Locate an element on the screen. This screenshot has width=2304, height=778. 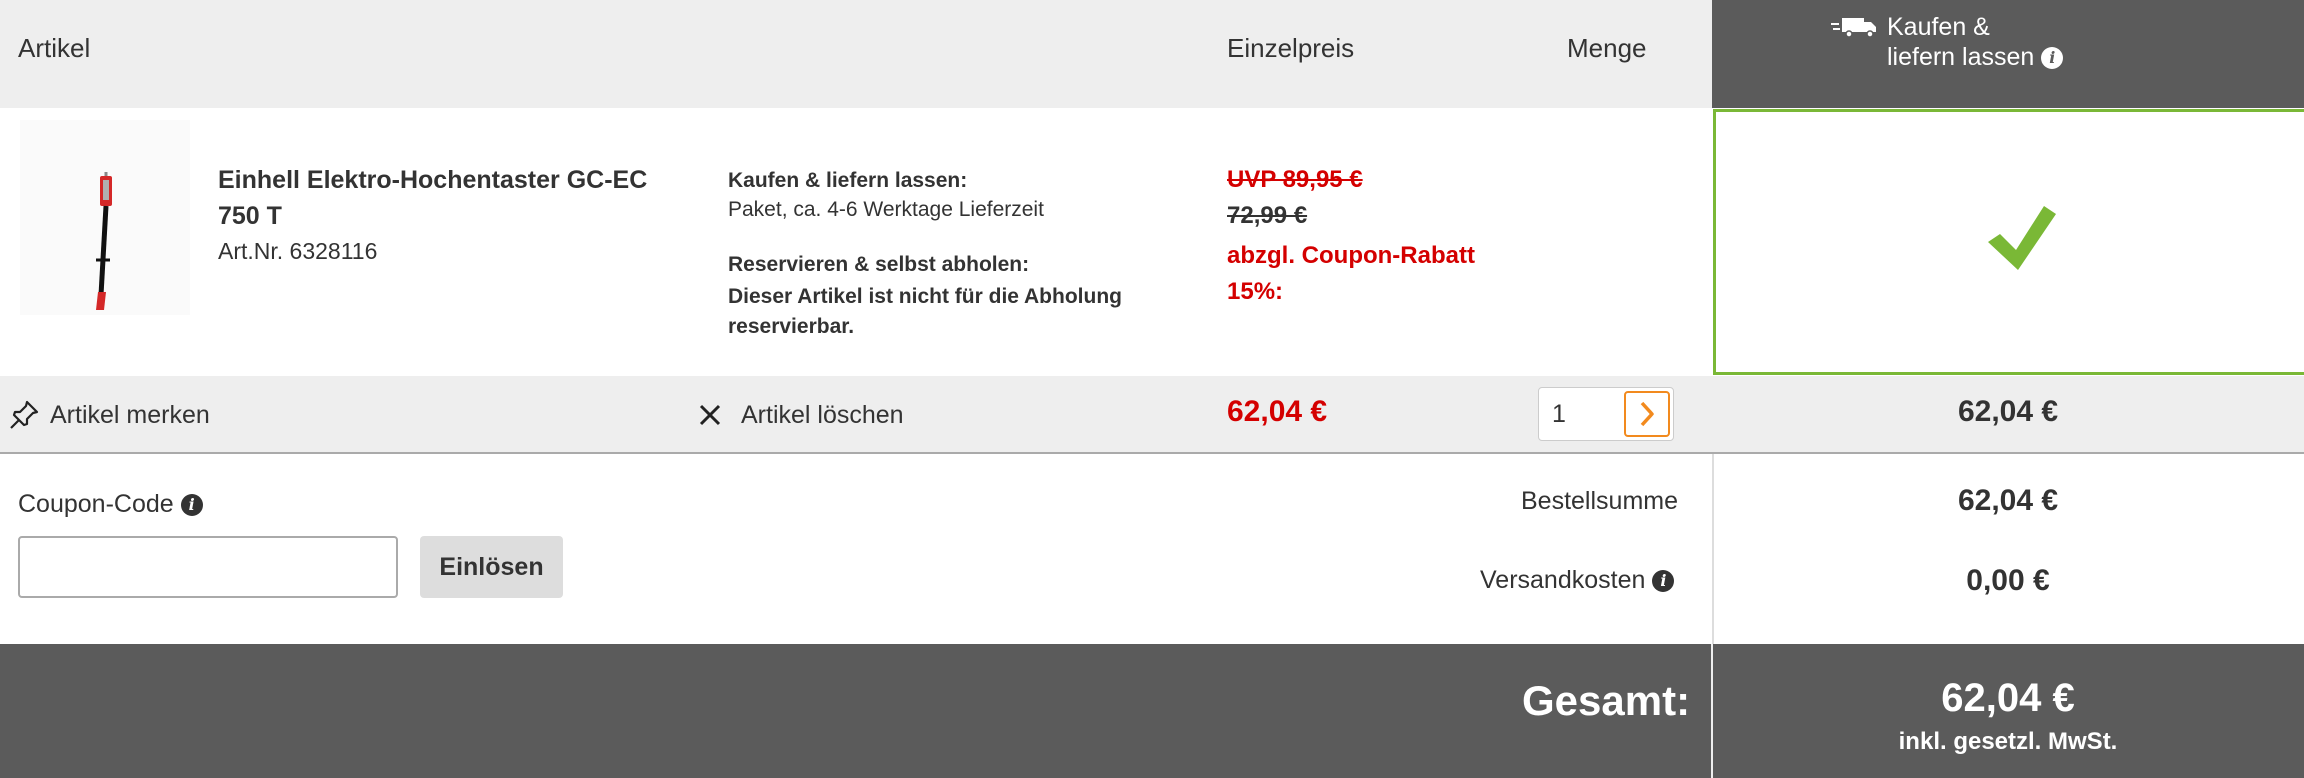
product-article-number: Art.Nr. 6328116 is located at coordinates (298, 251).